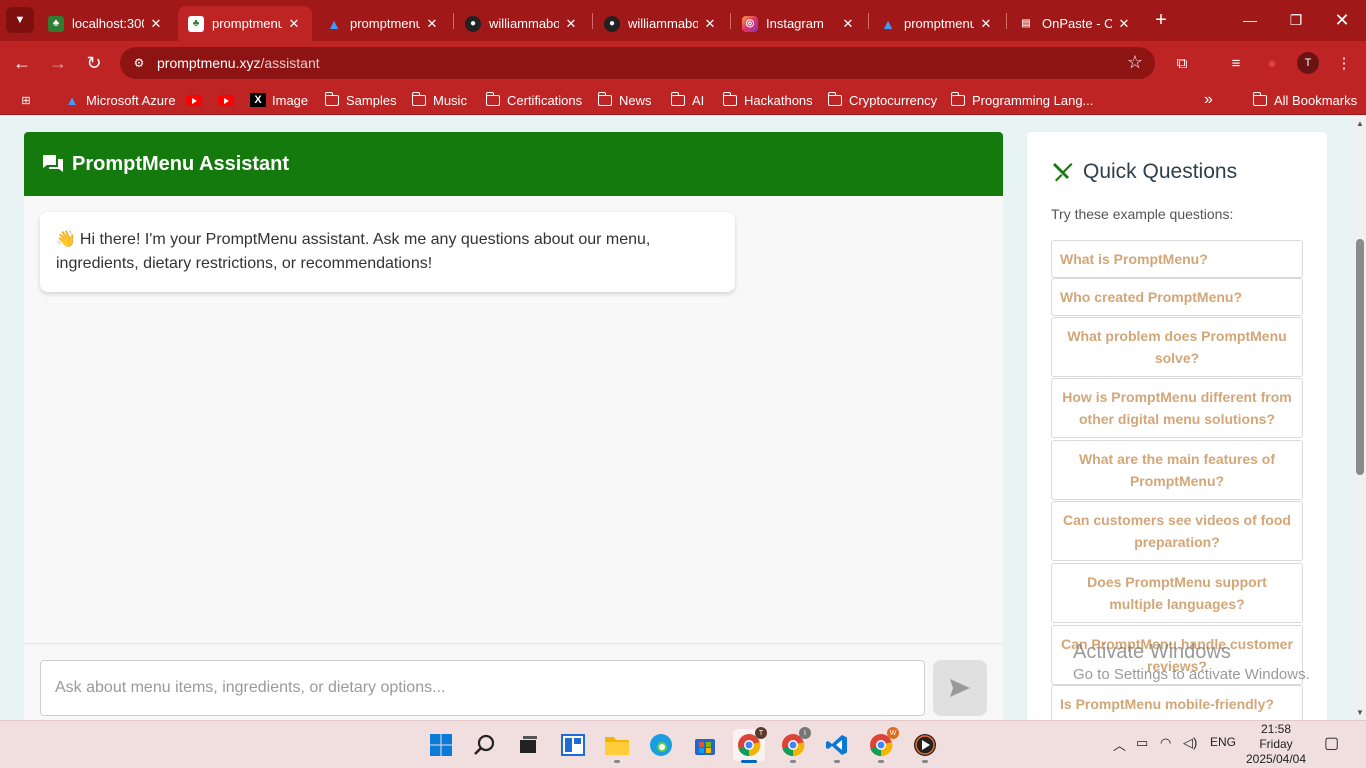  What do you see at coordinates (937, 23) in the screenshot?
I see `tab-promptmenu-azure-2: ▲ promptmenu ✕` at bounding box center [937, 23].